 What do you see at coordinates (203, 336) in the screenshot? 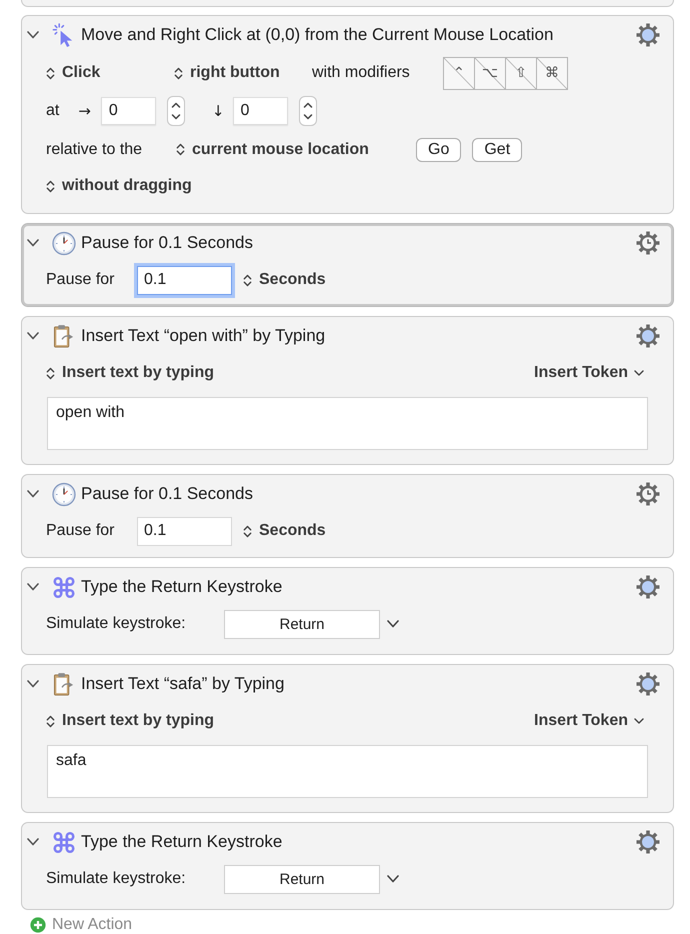
I see `action-title: Insert Text “open with” by Typing` at bounding box center [203, 336].